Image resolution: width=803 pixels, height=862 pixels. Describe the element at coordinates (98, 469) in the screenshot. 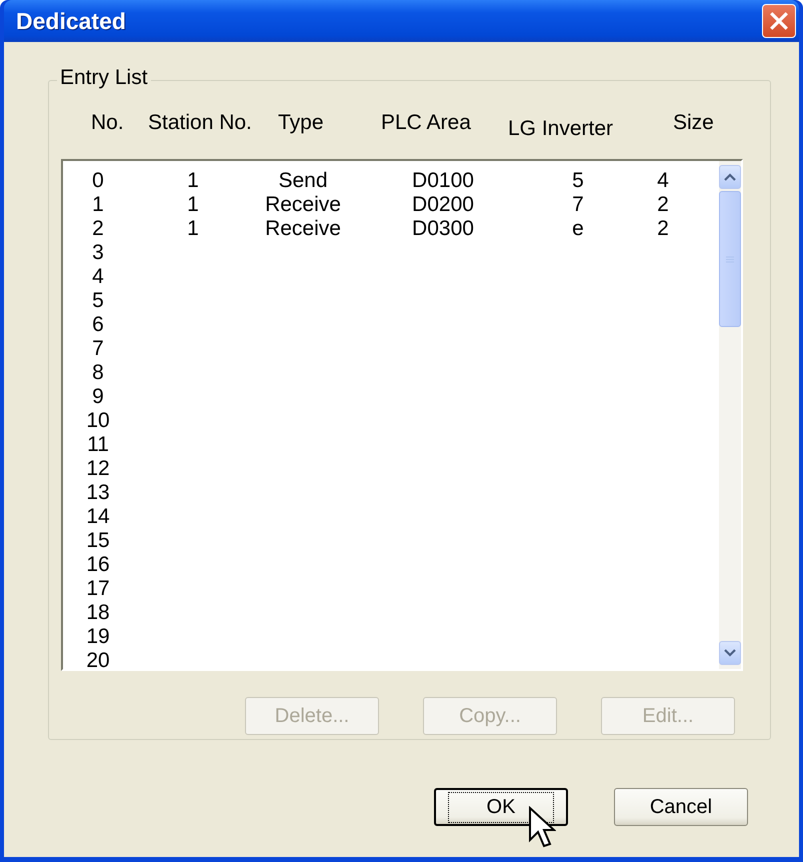

I see `list-cell: 12` at that location.